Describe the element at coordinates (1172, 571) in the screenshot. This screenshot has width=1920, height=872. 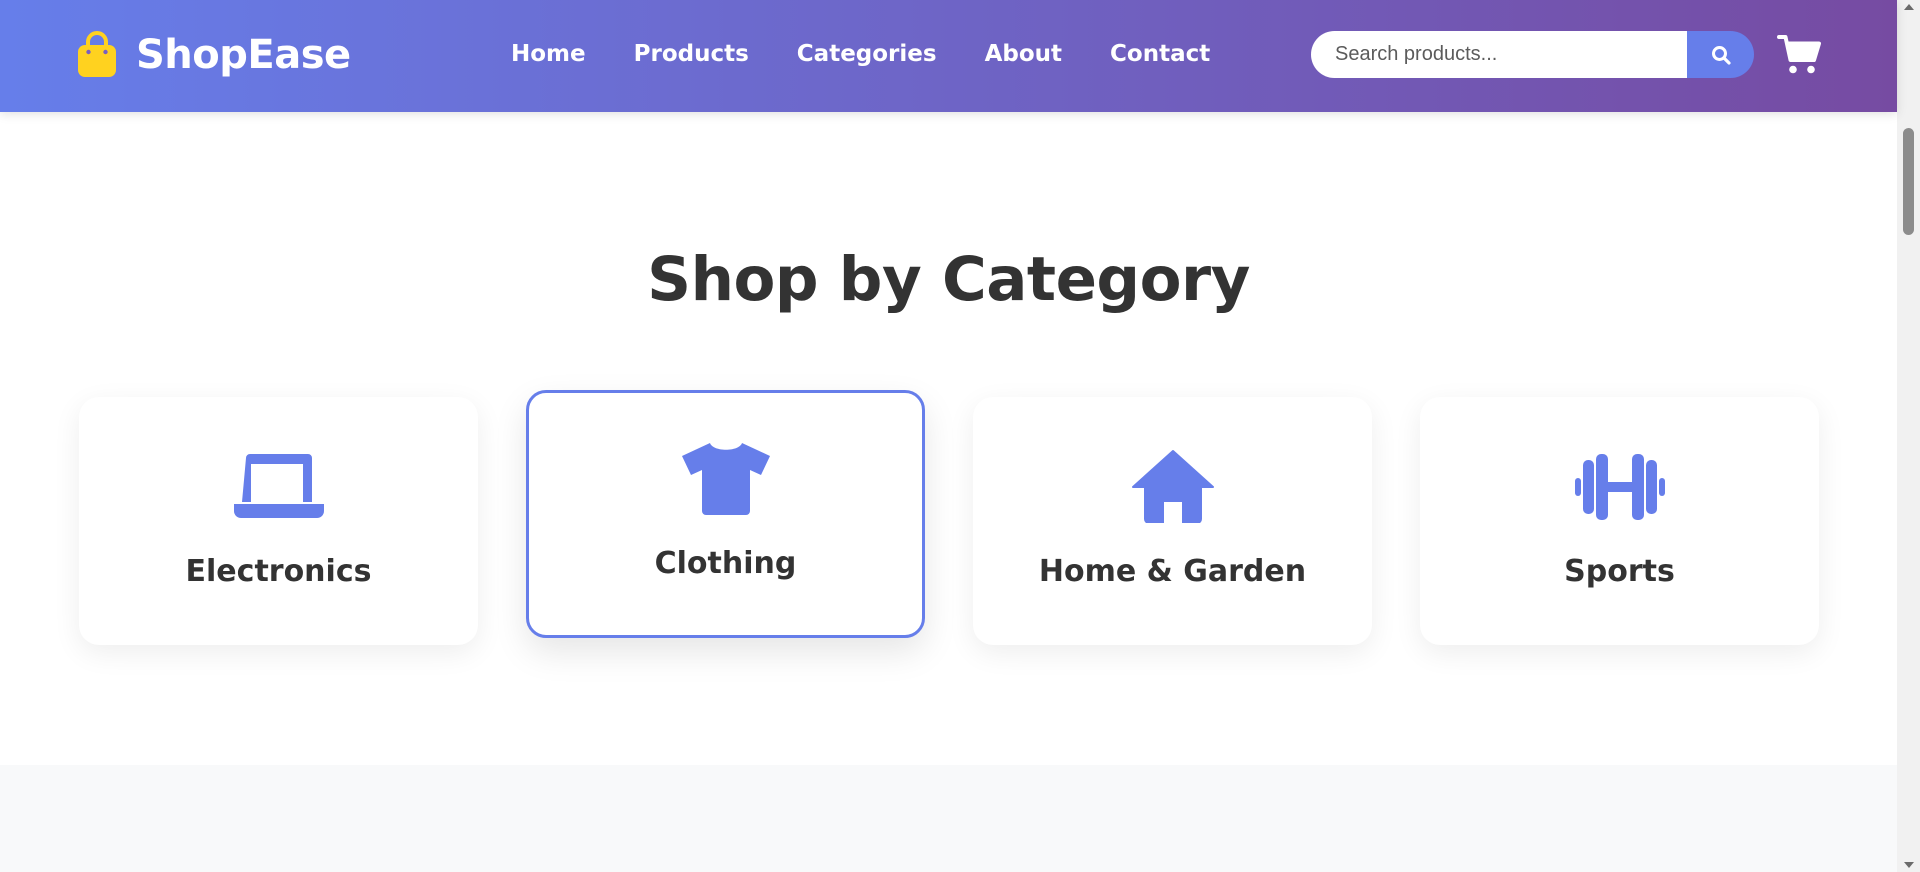
I see `category-label: Home & Garden` at that location.